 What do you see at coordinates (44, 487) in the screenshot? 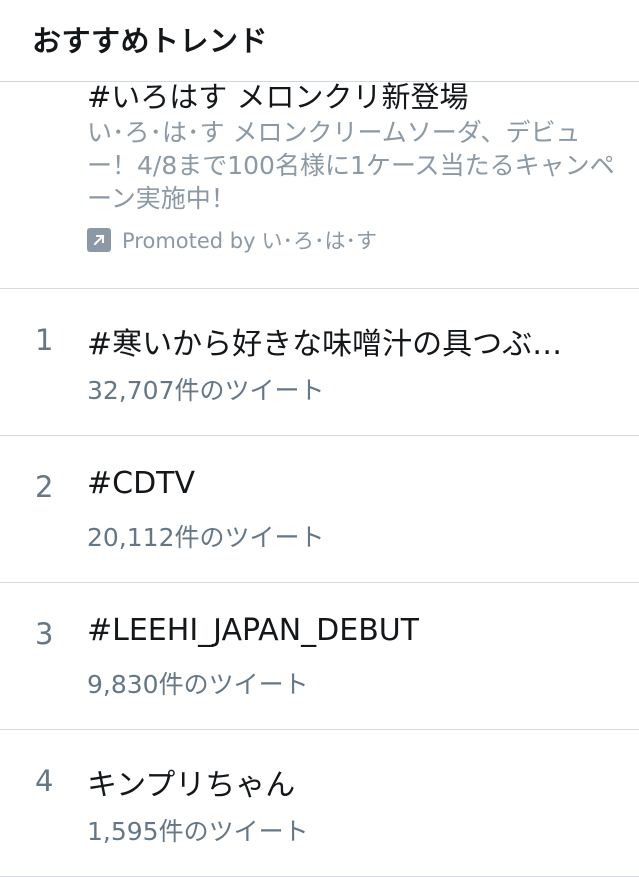
I see `trend-rank: 2` at bounding box center [44, 487].